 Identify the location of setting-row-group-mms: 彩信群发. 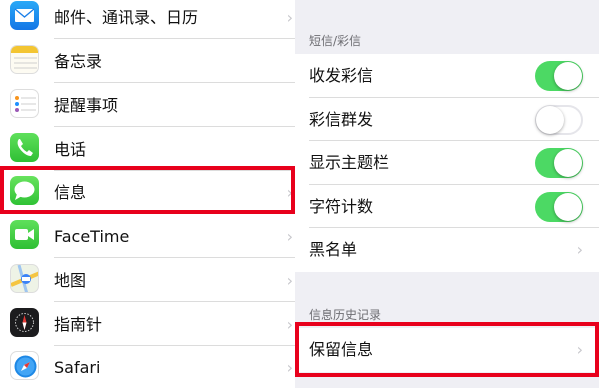
(447, 119).